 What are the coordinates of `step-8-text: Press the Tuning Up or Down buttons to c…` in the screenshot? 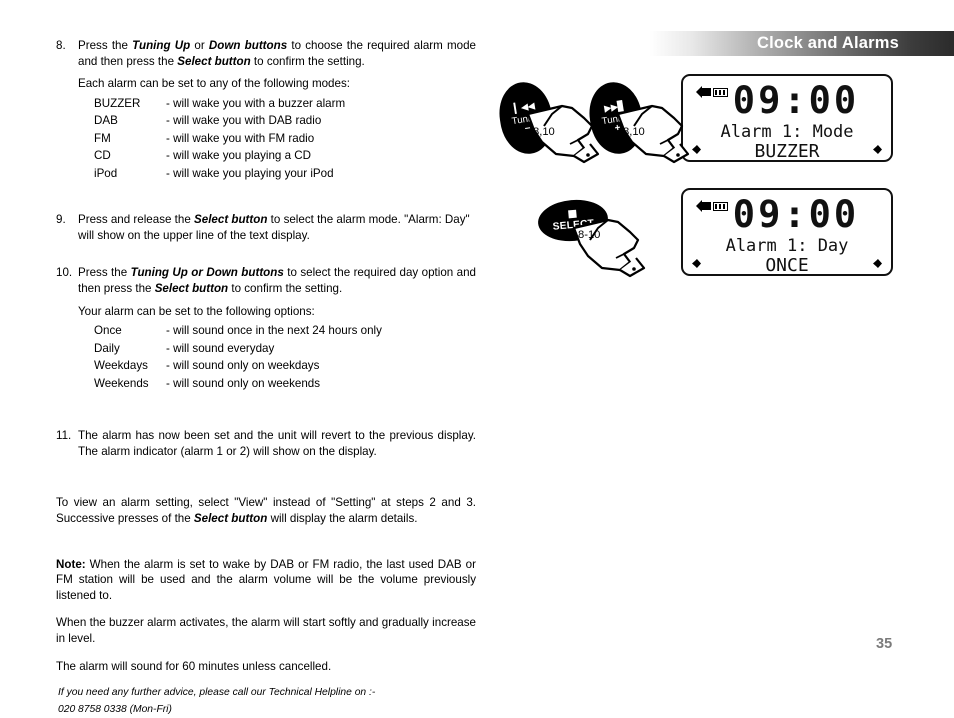 It's located at (277, 53).